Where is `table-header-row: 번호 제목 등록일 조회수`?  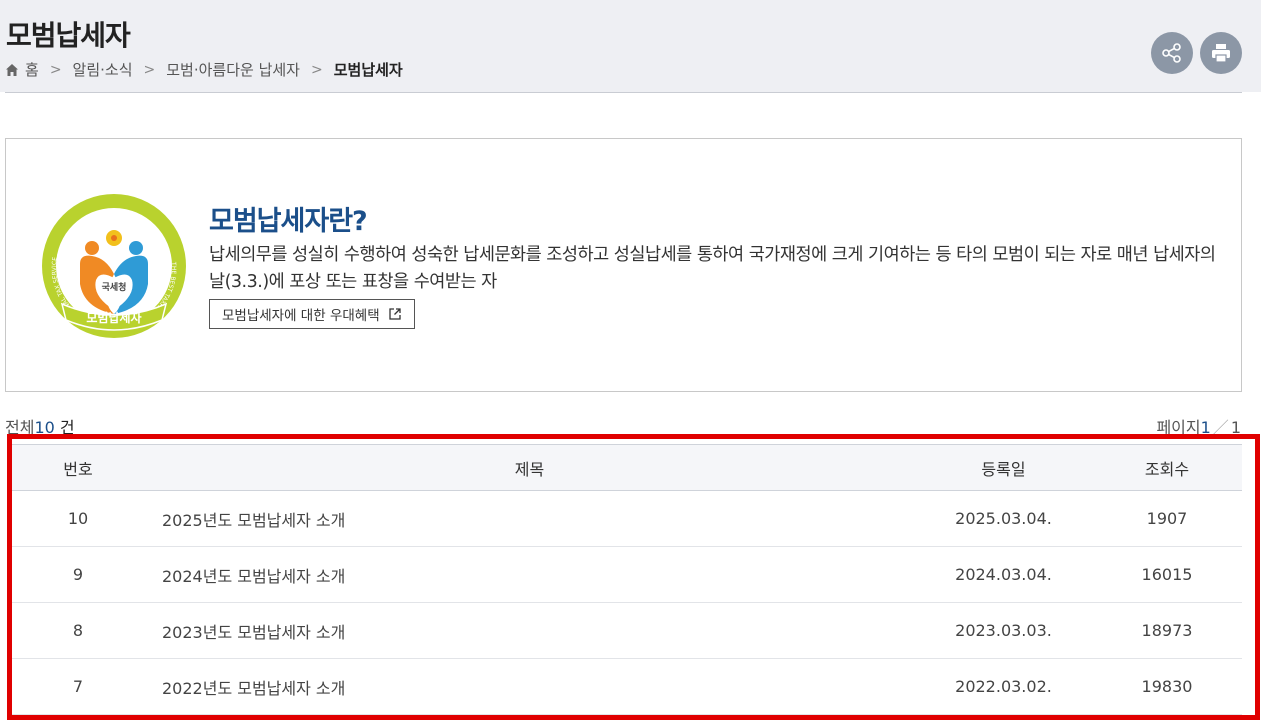 table-header-row: 번호 제목 등록일 조회수 is located at coordinates (627, 467).